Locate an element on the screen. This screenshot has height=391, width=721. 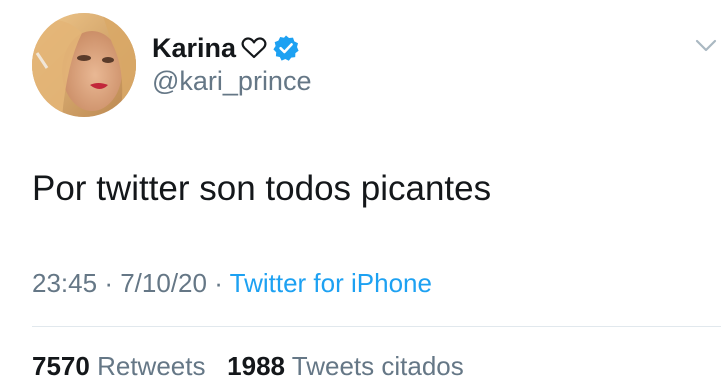
retweets-count: 7570 is located at coordinates (61, 366).